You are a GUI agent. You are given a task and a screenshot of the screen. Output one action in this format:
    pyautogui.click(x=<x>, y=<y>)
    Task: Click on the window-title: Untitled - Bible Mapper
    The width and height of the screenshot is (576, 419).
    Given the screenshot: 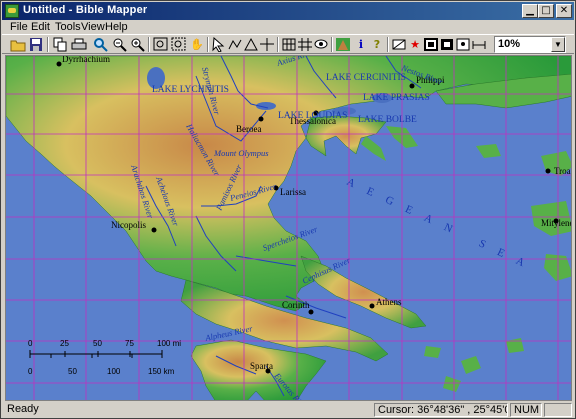 What is the action you would take?
    pyautogui.click(x=85, y=10)
    